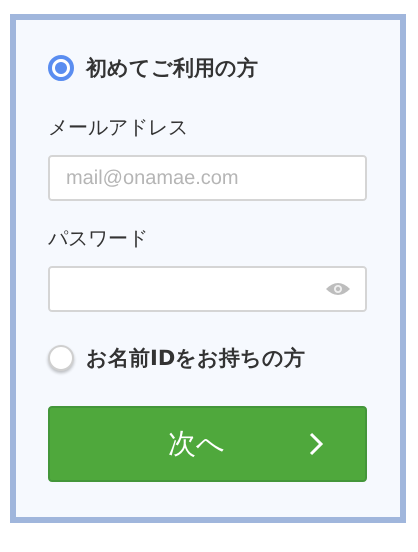  I want to click on email-field: mail@onamae.com, so click(207, 178).